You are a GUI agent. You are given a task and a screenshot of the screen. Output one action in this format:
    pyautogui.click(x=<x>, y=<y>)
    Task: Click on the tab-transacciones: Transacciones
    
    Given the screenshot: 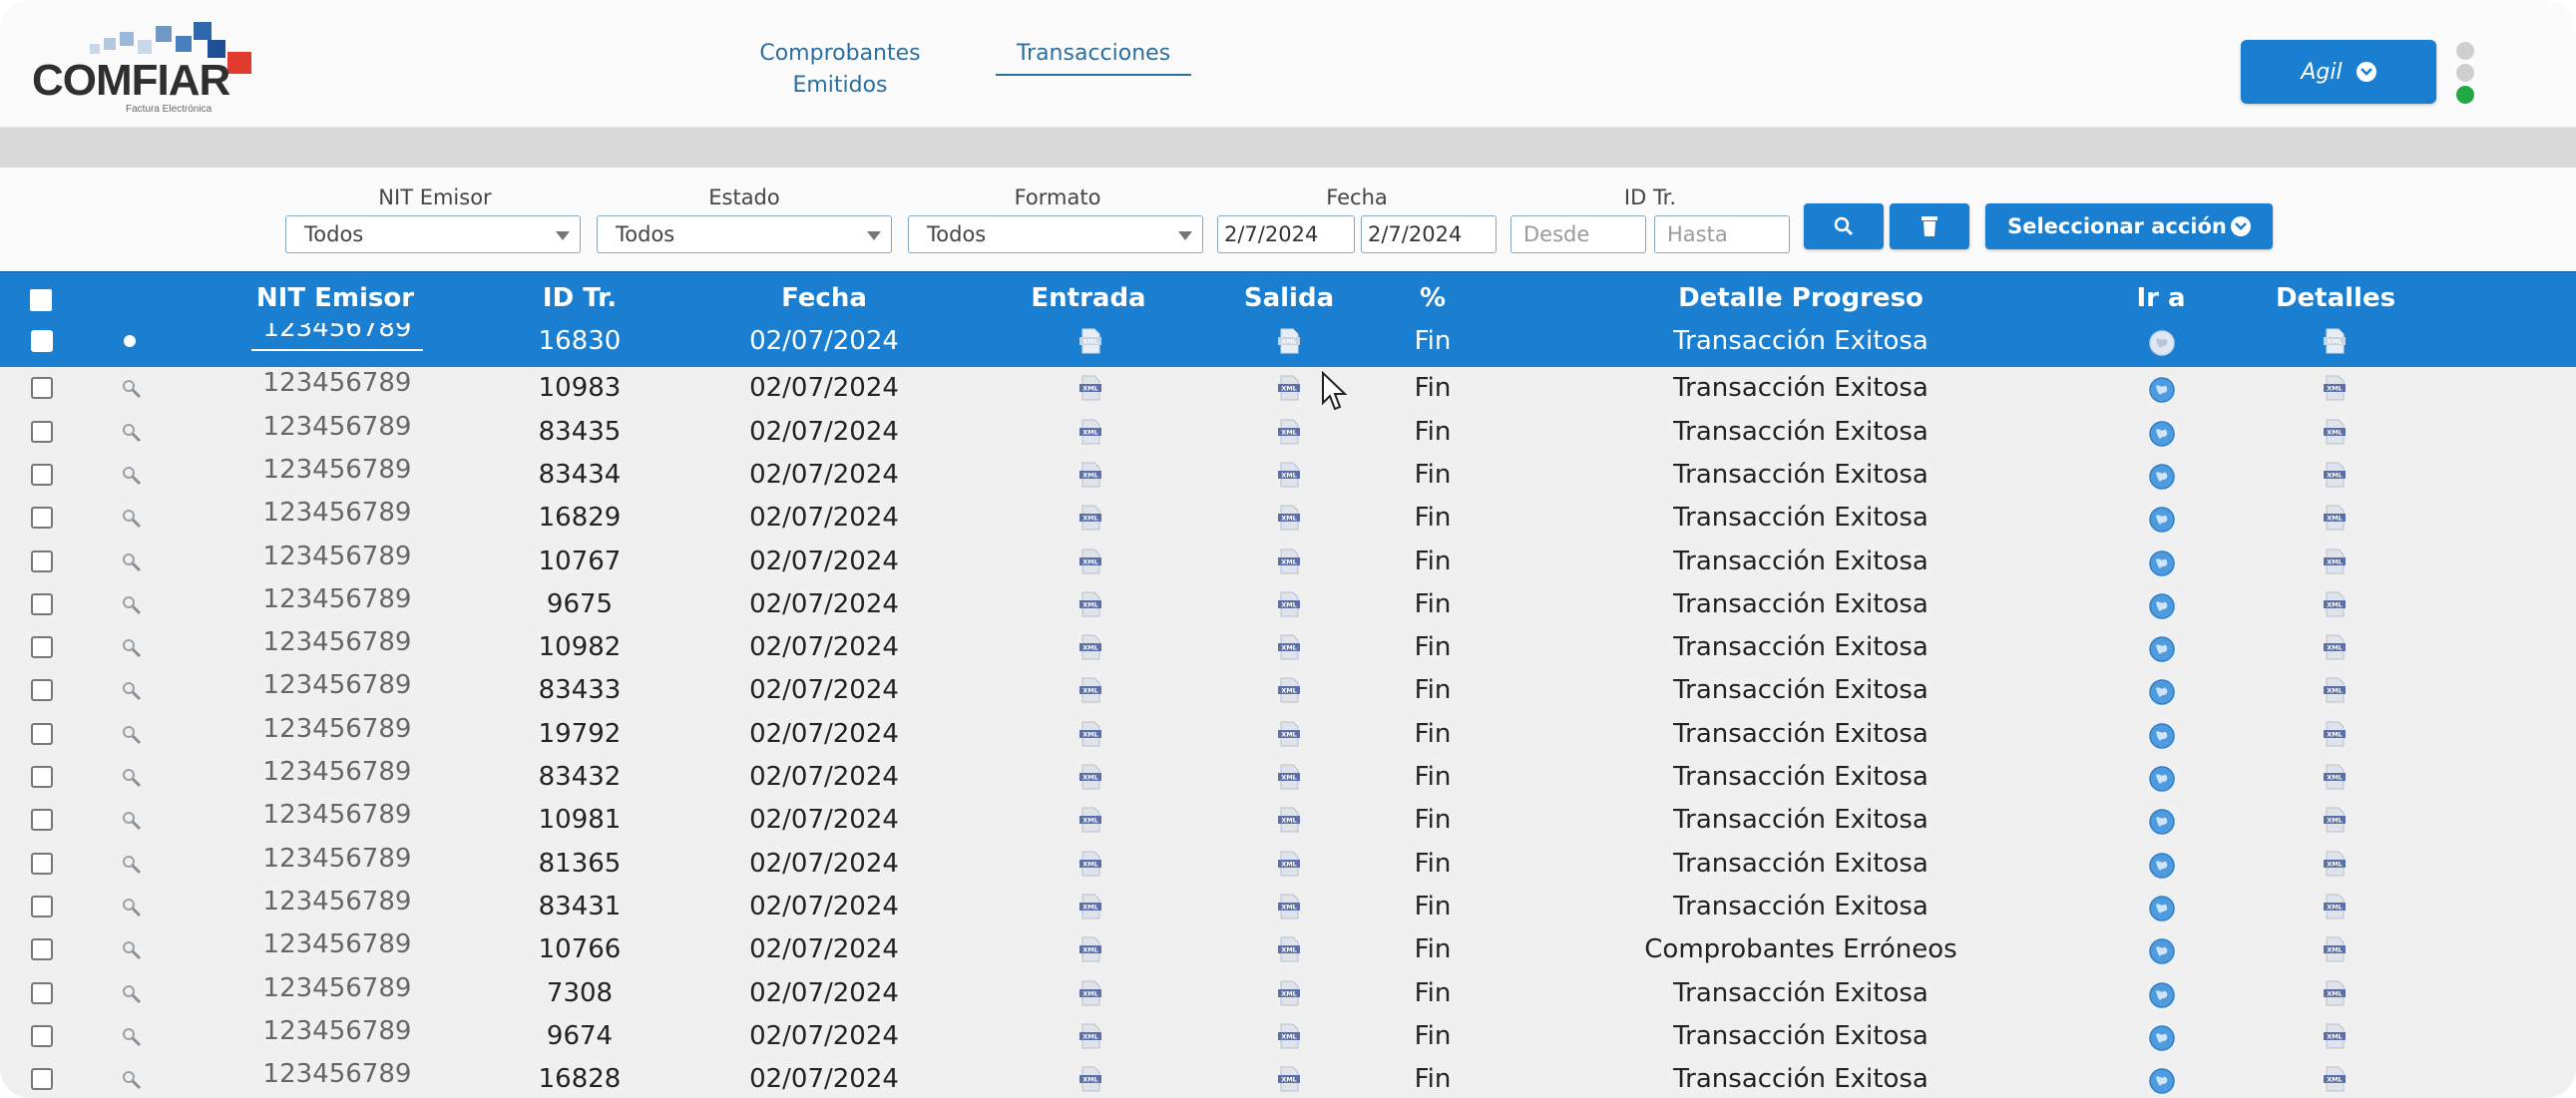 What is the action you would take?
    pyautogui.click(x=1093, y=57)
    